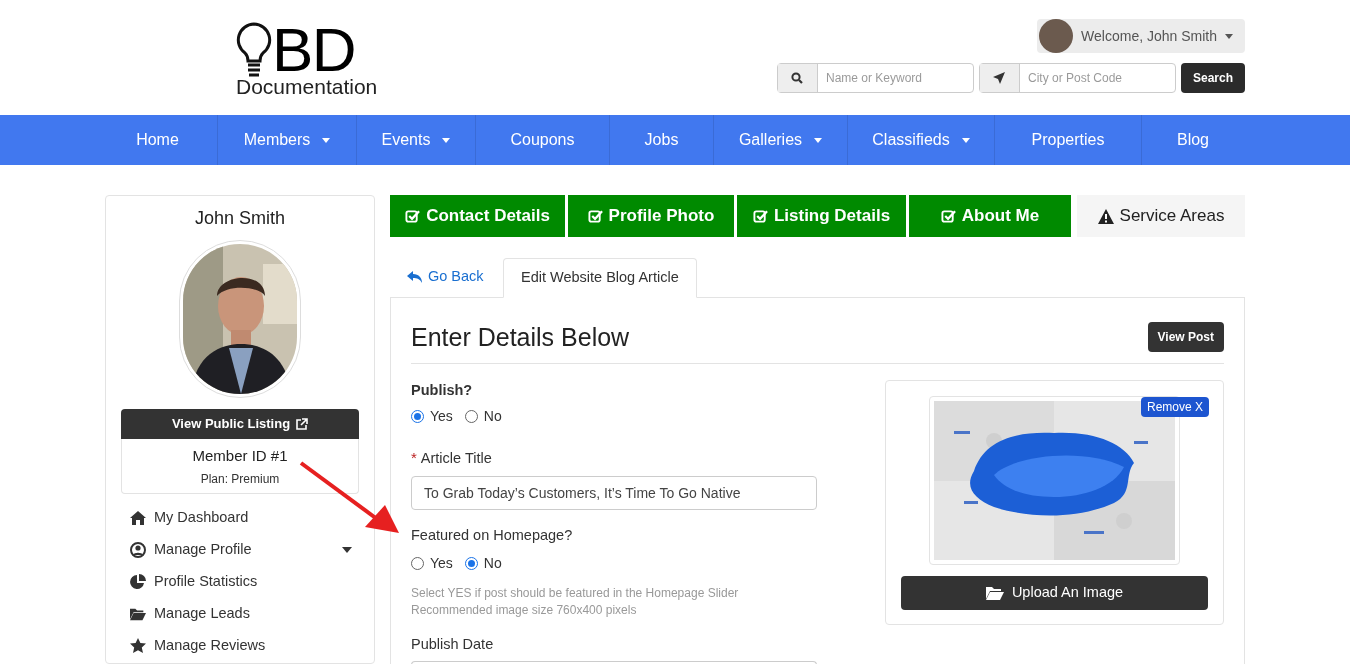 This screenshot has height=664, width=1366. What do you see at coordinates (1185, 336) in the screenshot?
I see `view-post-button: View Post` at bounding box center [1185, 336].